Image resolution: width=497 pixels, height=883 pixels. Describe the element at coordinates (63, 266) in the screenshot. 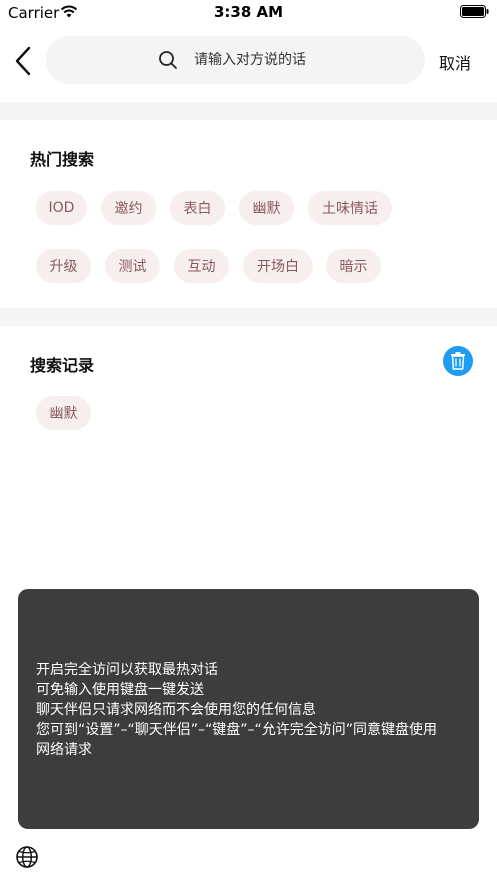

I see `hot-tag: 升级` at that location.